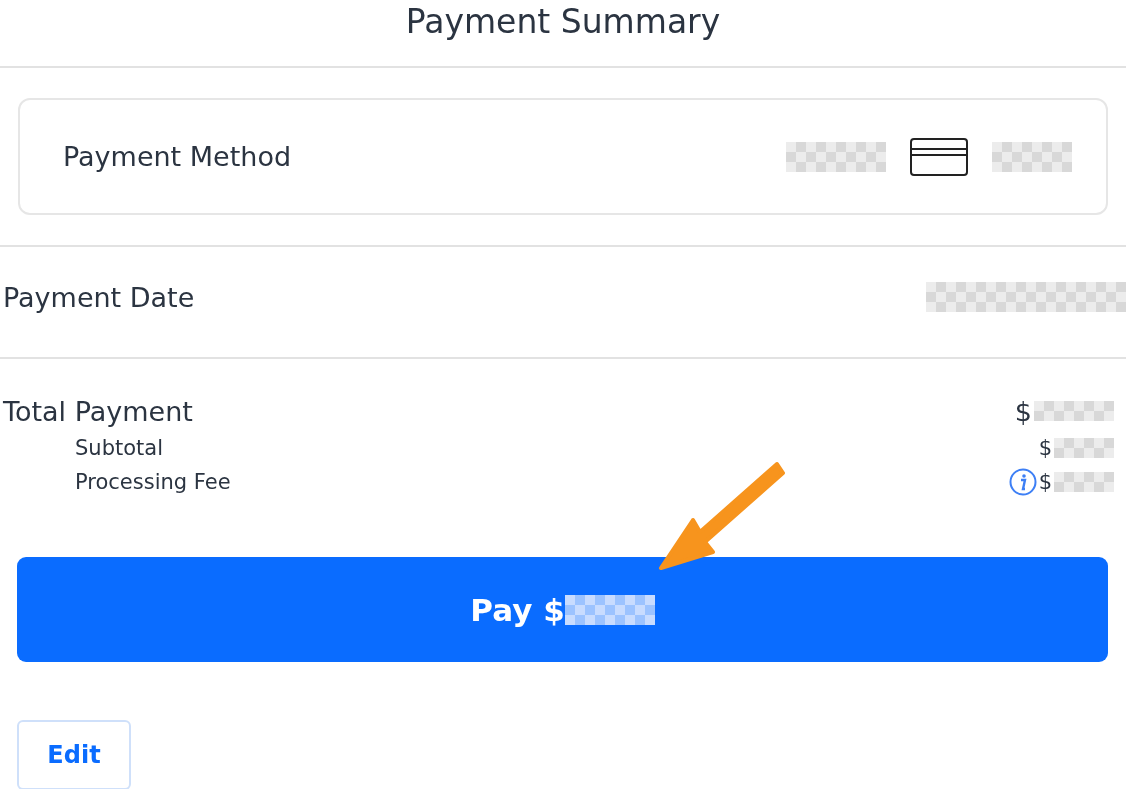 The height and width of the screenshot is (789, 1126). I want to click on payment-method-label: Payment Method, so click(177, 156).